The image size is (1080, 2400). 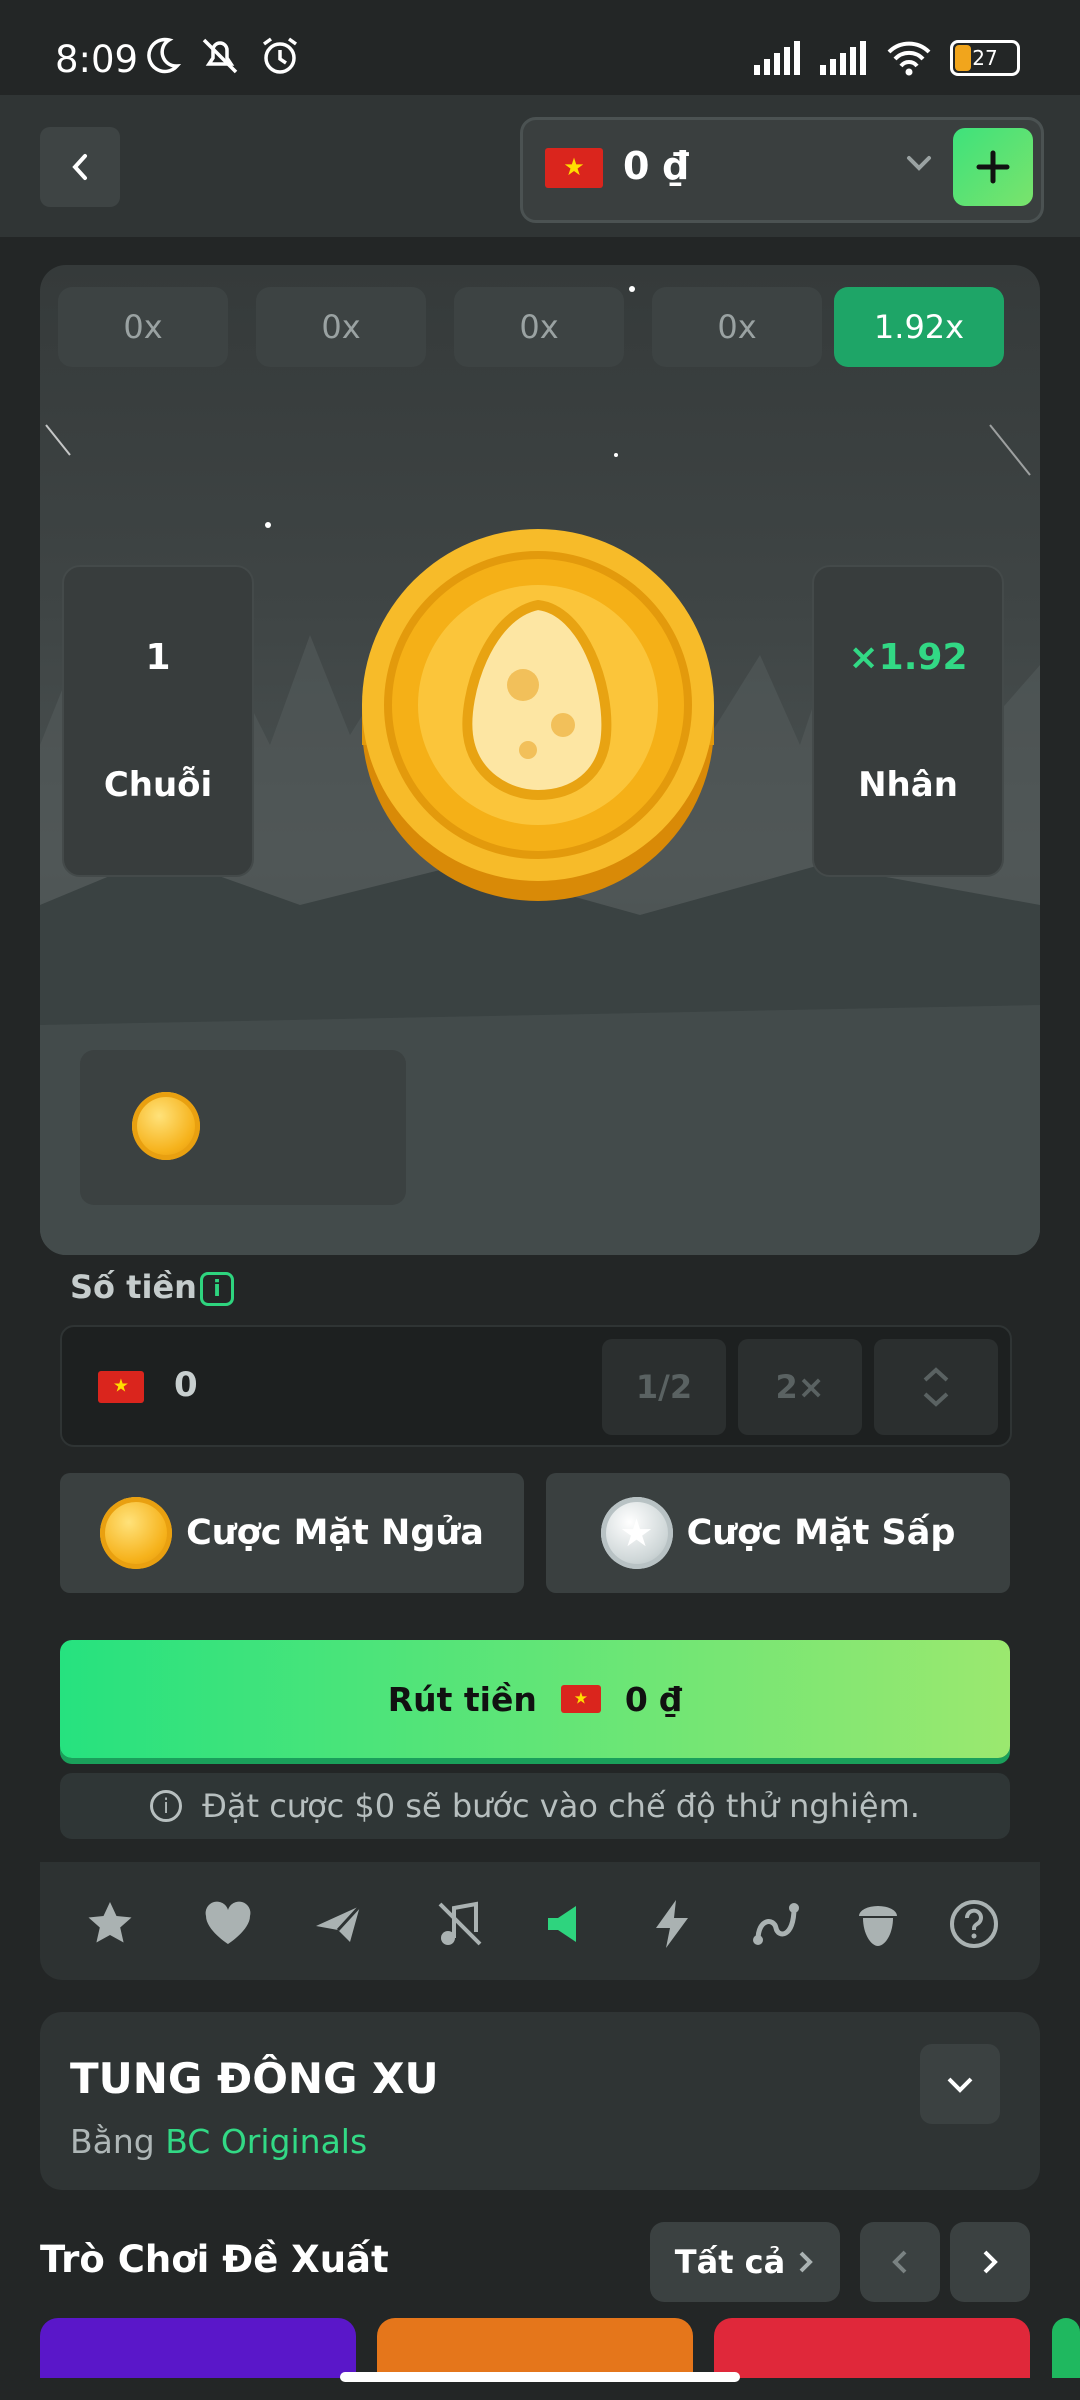 What do you see at coordinates (335, 1533) in the screenshot?
I see `bet-heads-label: Cược Mặt Ngửa` at bounding box center [335, 1533].